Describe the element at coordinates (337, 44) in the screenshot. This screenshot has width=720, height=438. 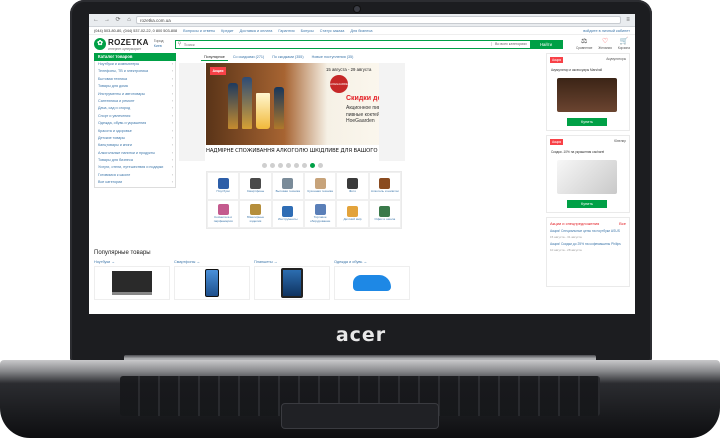
I see `search-input` at that location.